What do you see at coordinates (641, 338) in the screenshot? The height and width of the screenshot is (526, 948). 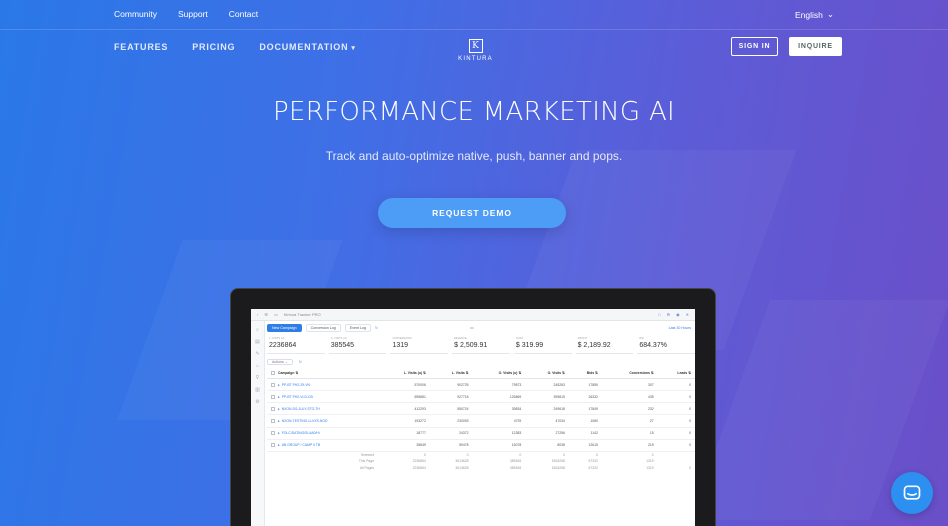 I see `kpi-label: ROI` at bounding box center [641, 338].